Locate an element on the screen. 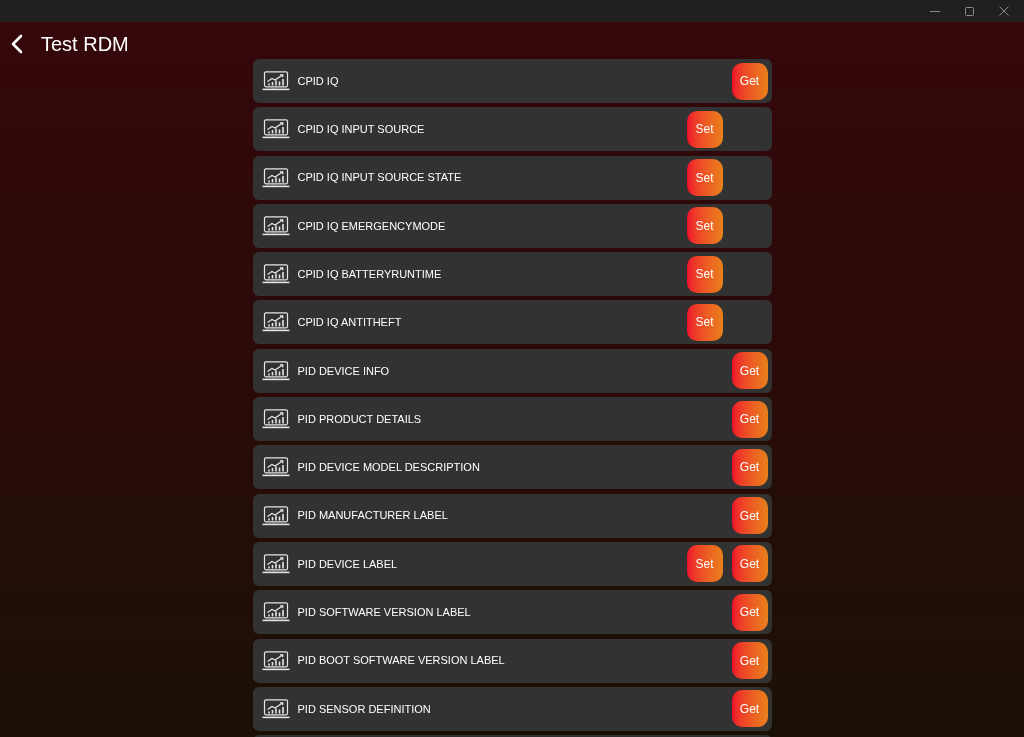  row-label: PID SENSOR DEFINITION is located at coordinates (364, 709).